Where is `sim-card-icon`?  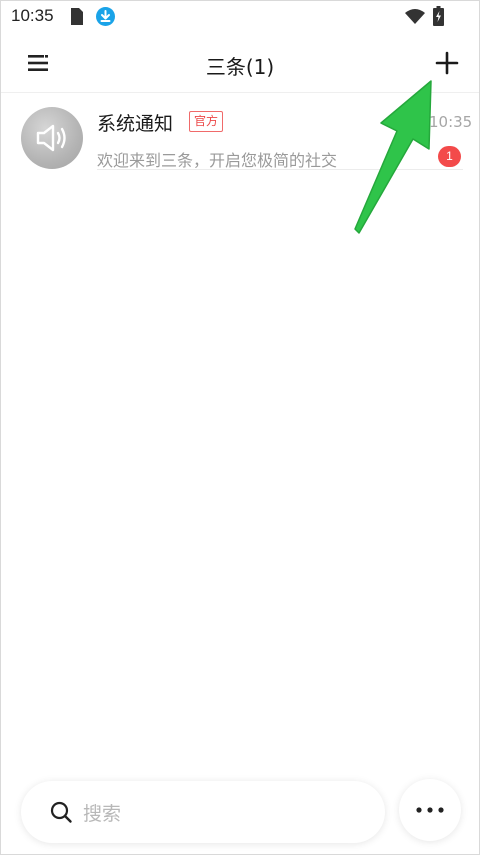
sim-card-icon is located at coordinates (77, 16).